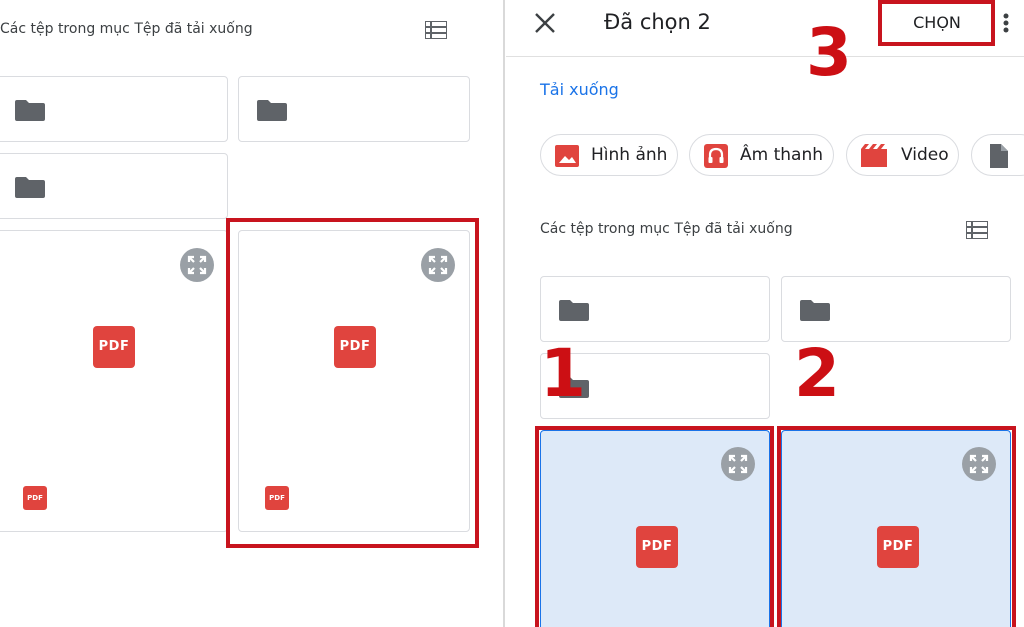 The height and width of the screenshot is (627, 1024). What do you see at coordinates (925, 155) in the screenshot?
I see `chip-label: Video` at bounding box center [925, 155].